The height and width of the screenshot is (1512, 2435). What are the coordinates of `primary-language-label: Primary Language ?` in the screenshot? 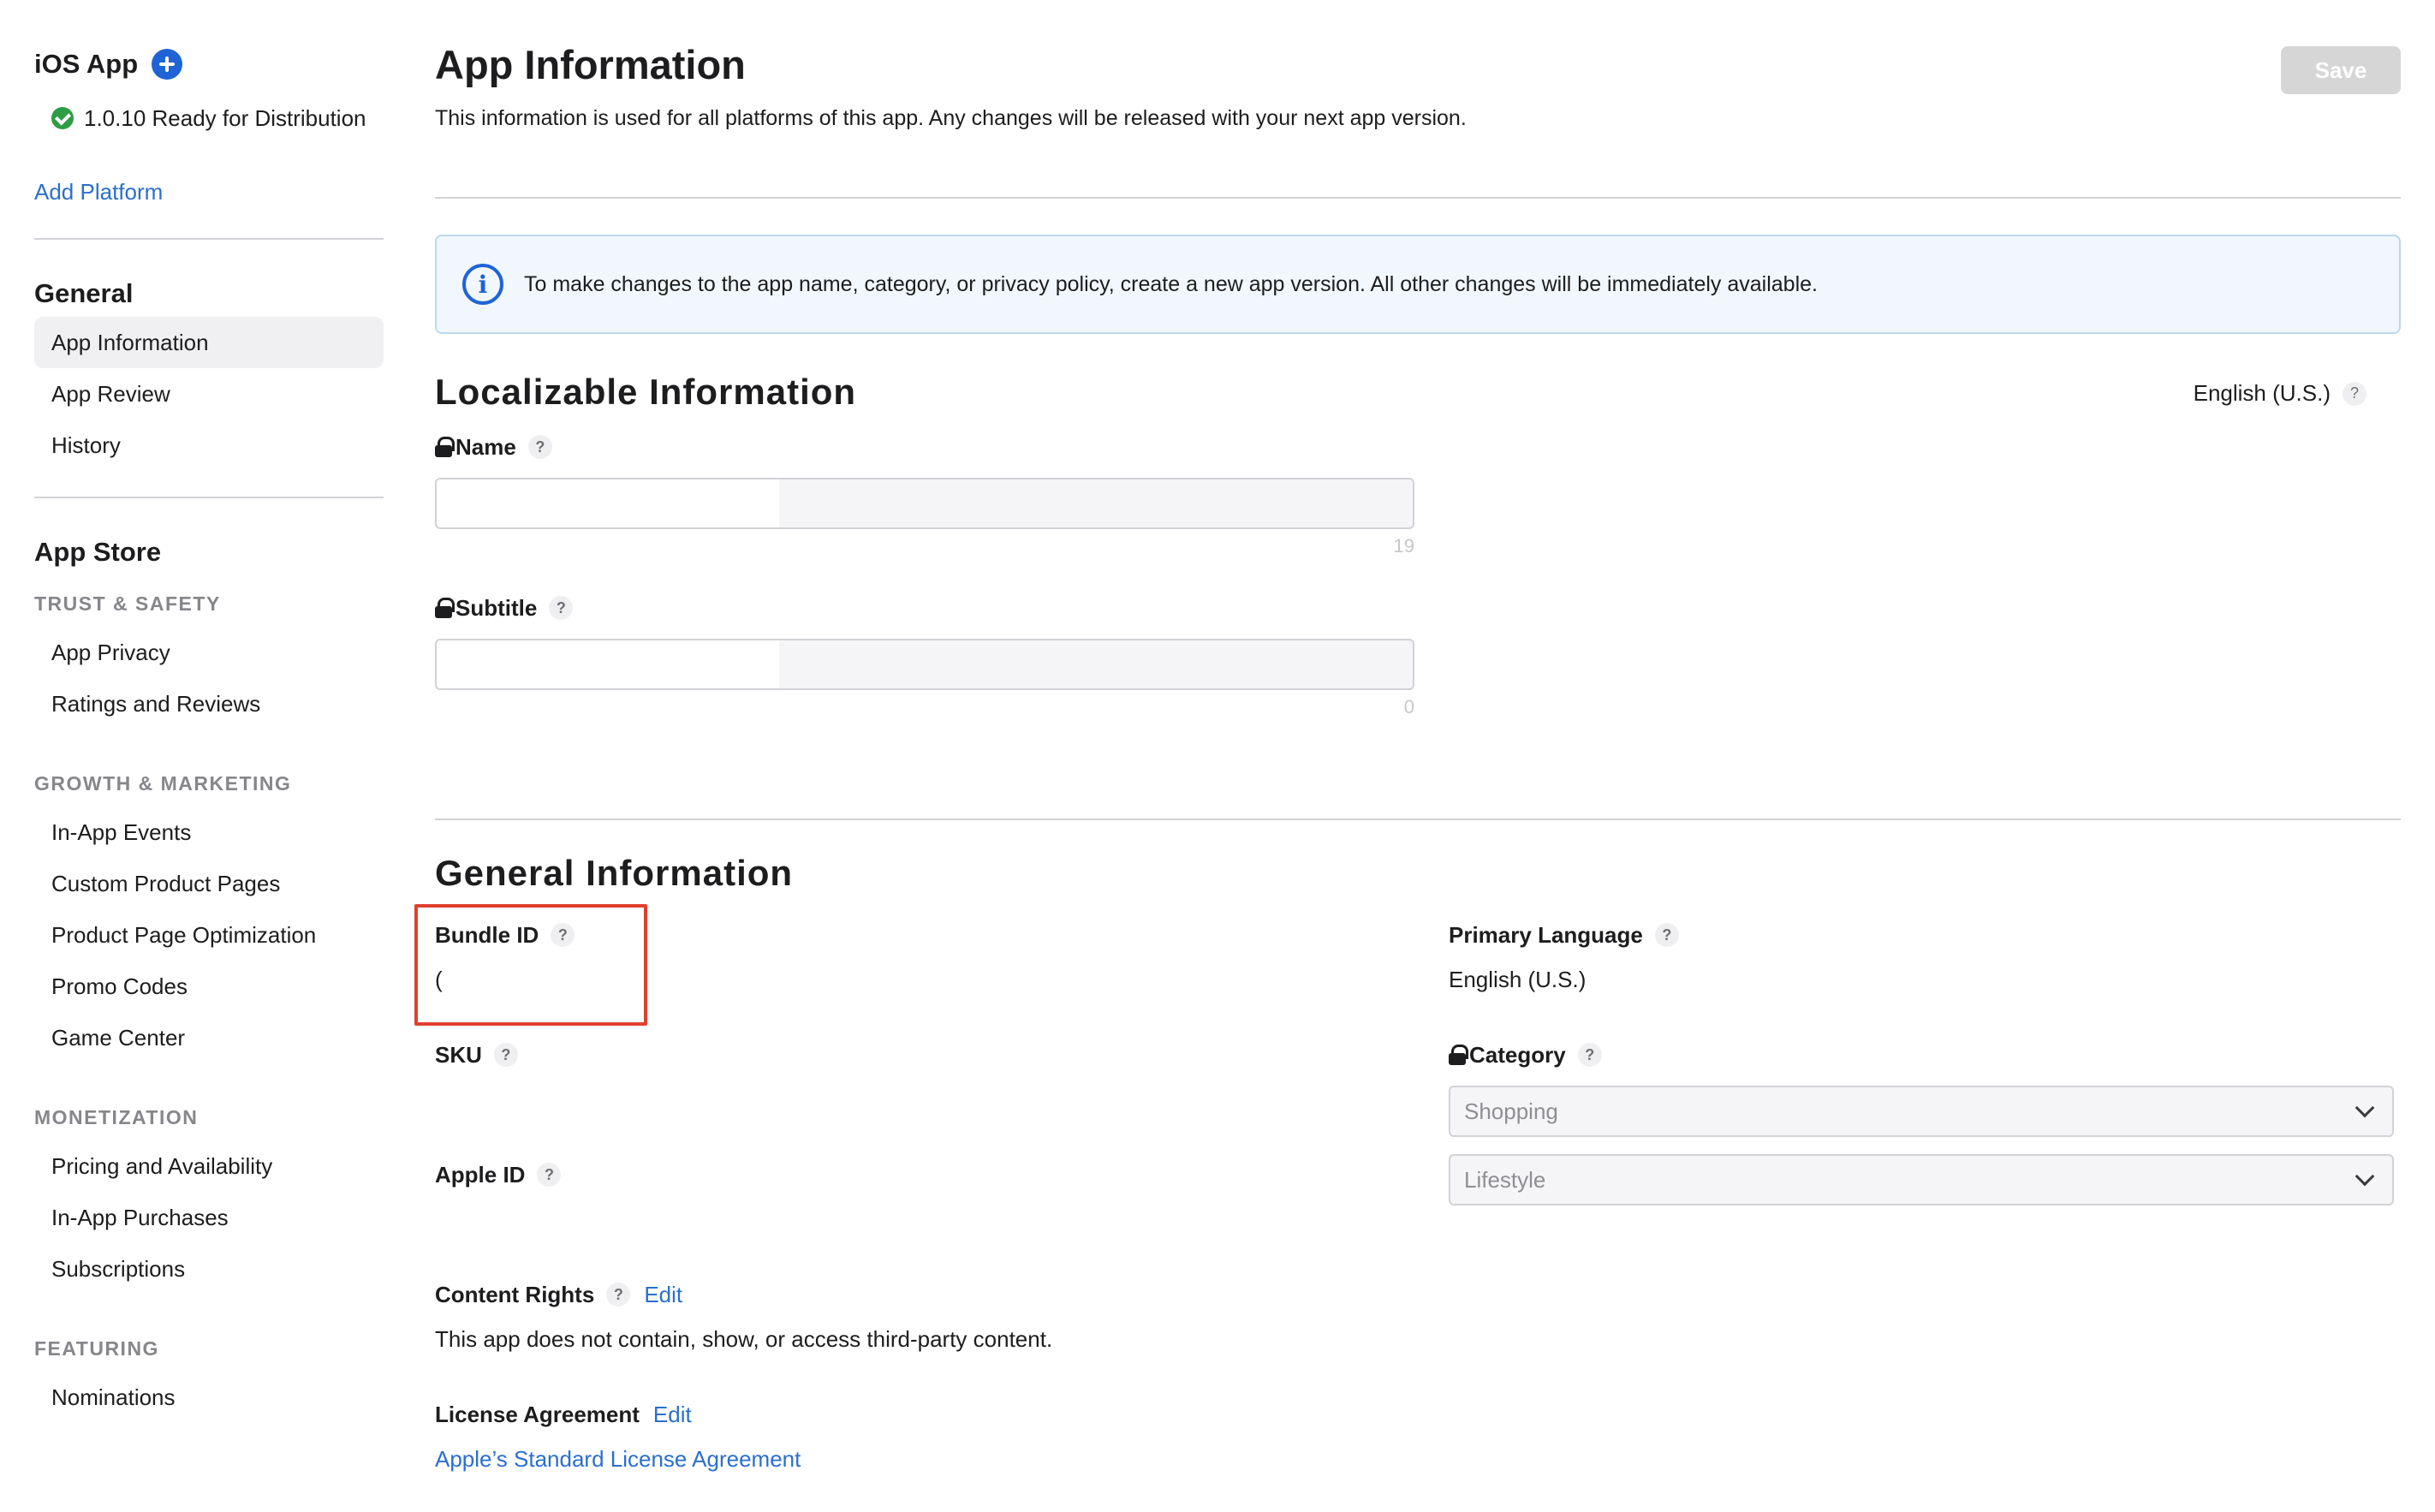 It's located at (1564, 935).